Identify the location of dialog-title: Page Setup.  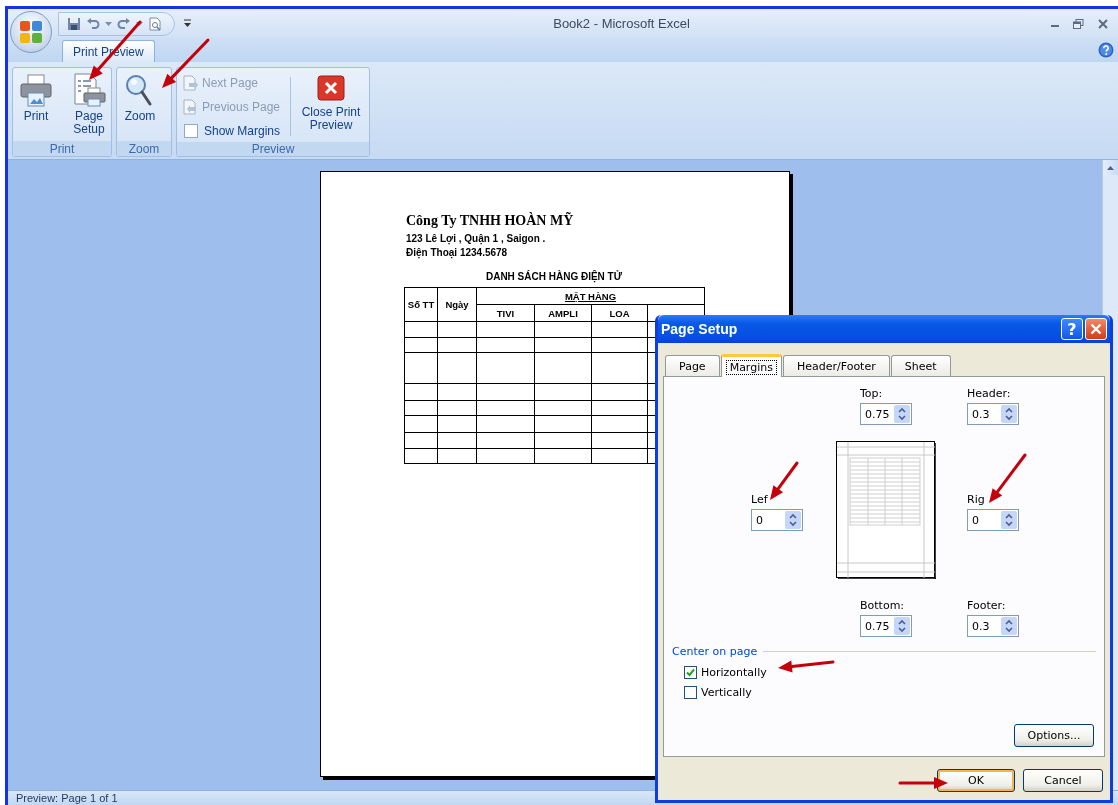
(700, 329).